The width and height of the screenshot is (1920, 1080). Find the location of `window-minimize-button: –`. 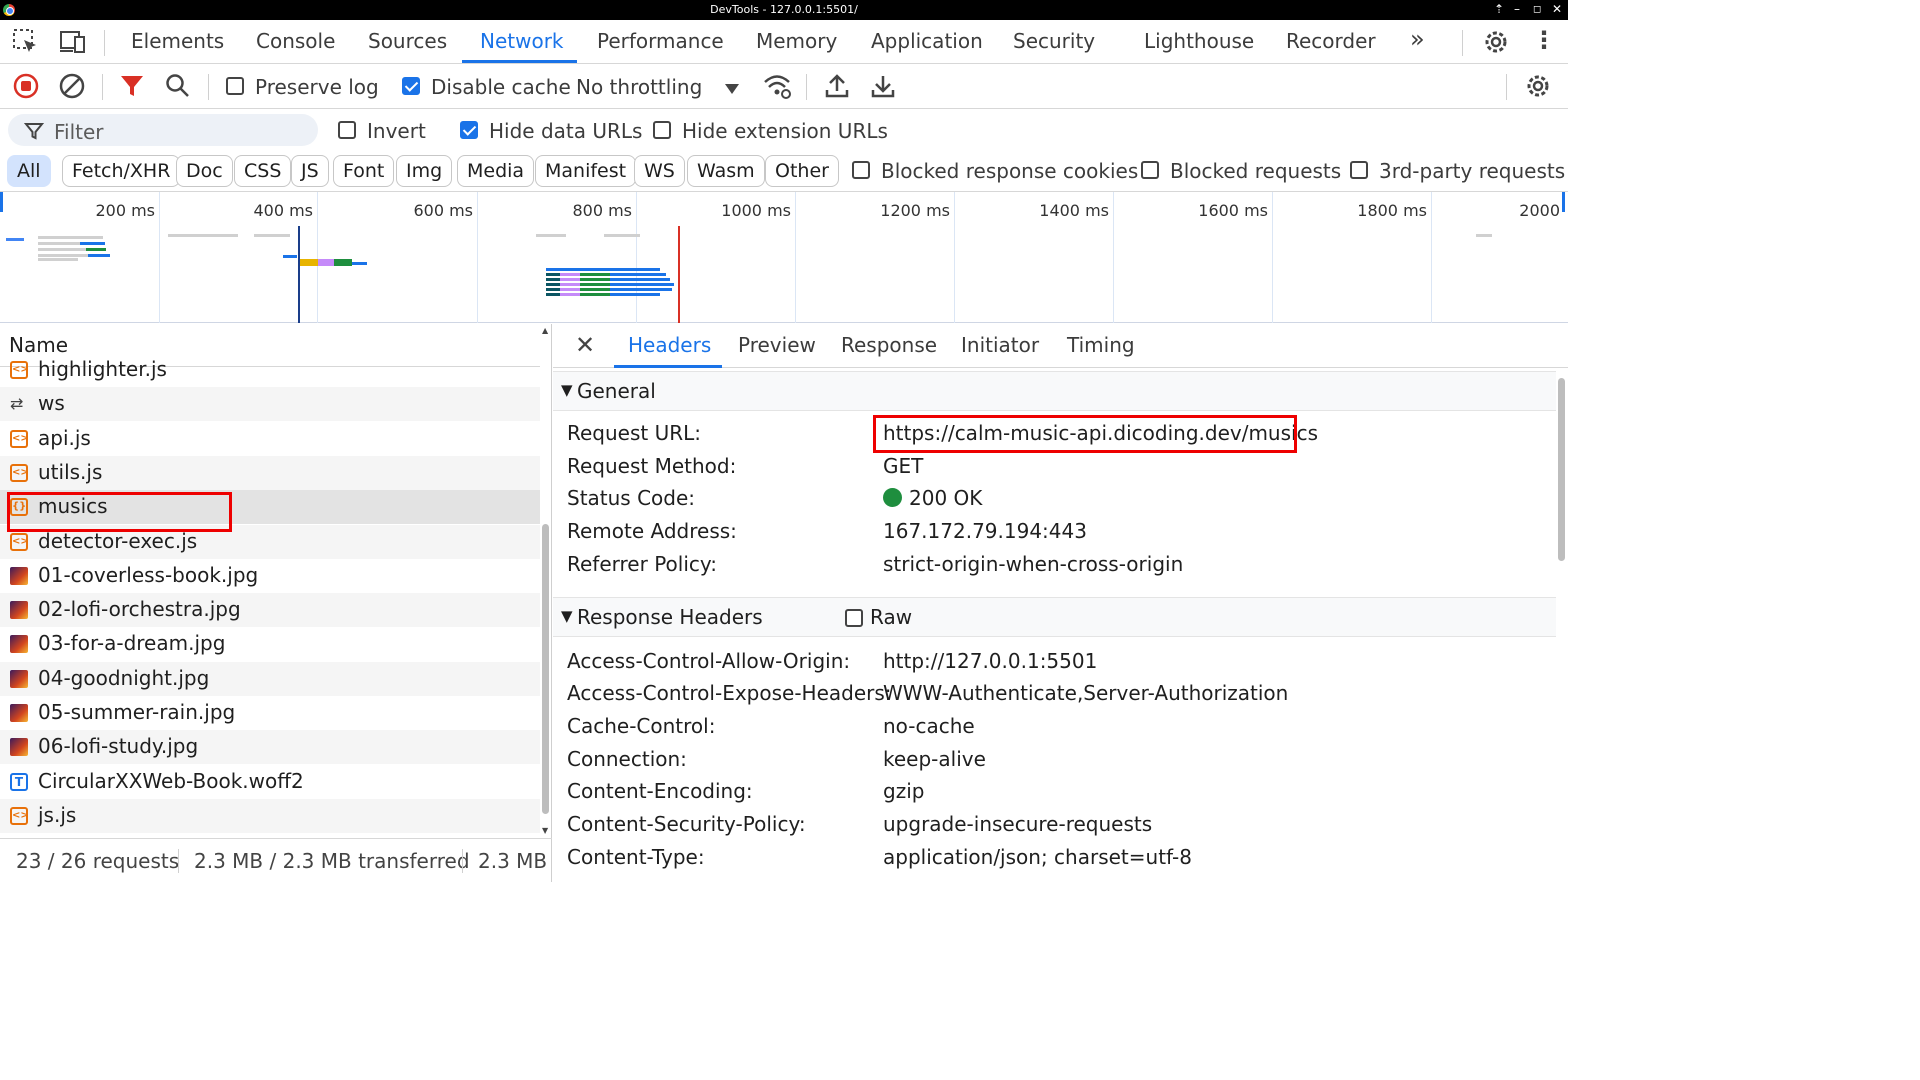

window-minimize-button: – is located at coordinates (1517, 9).